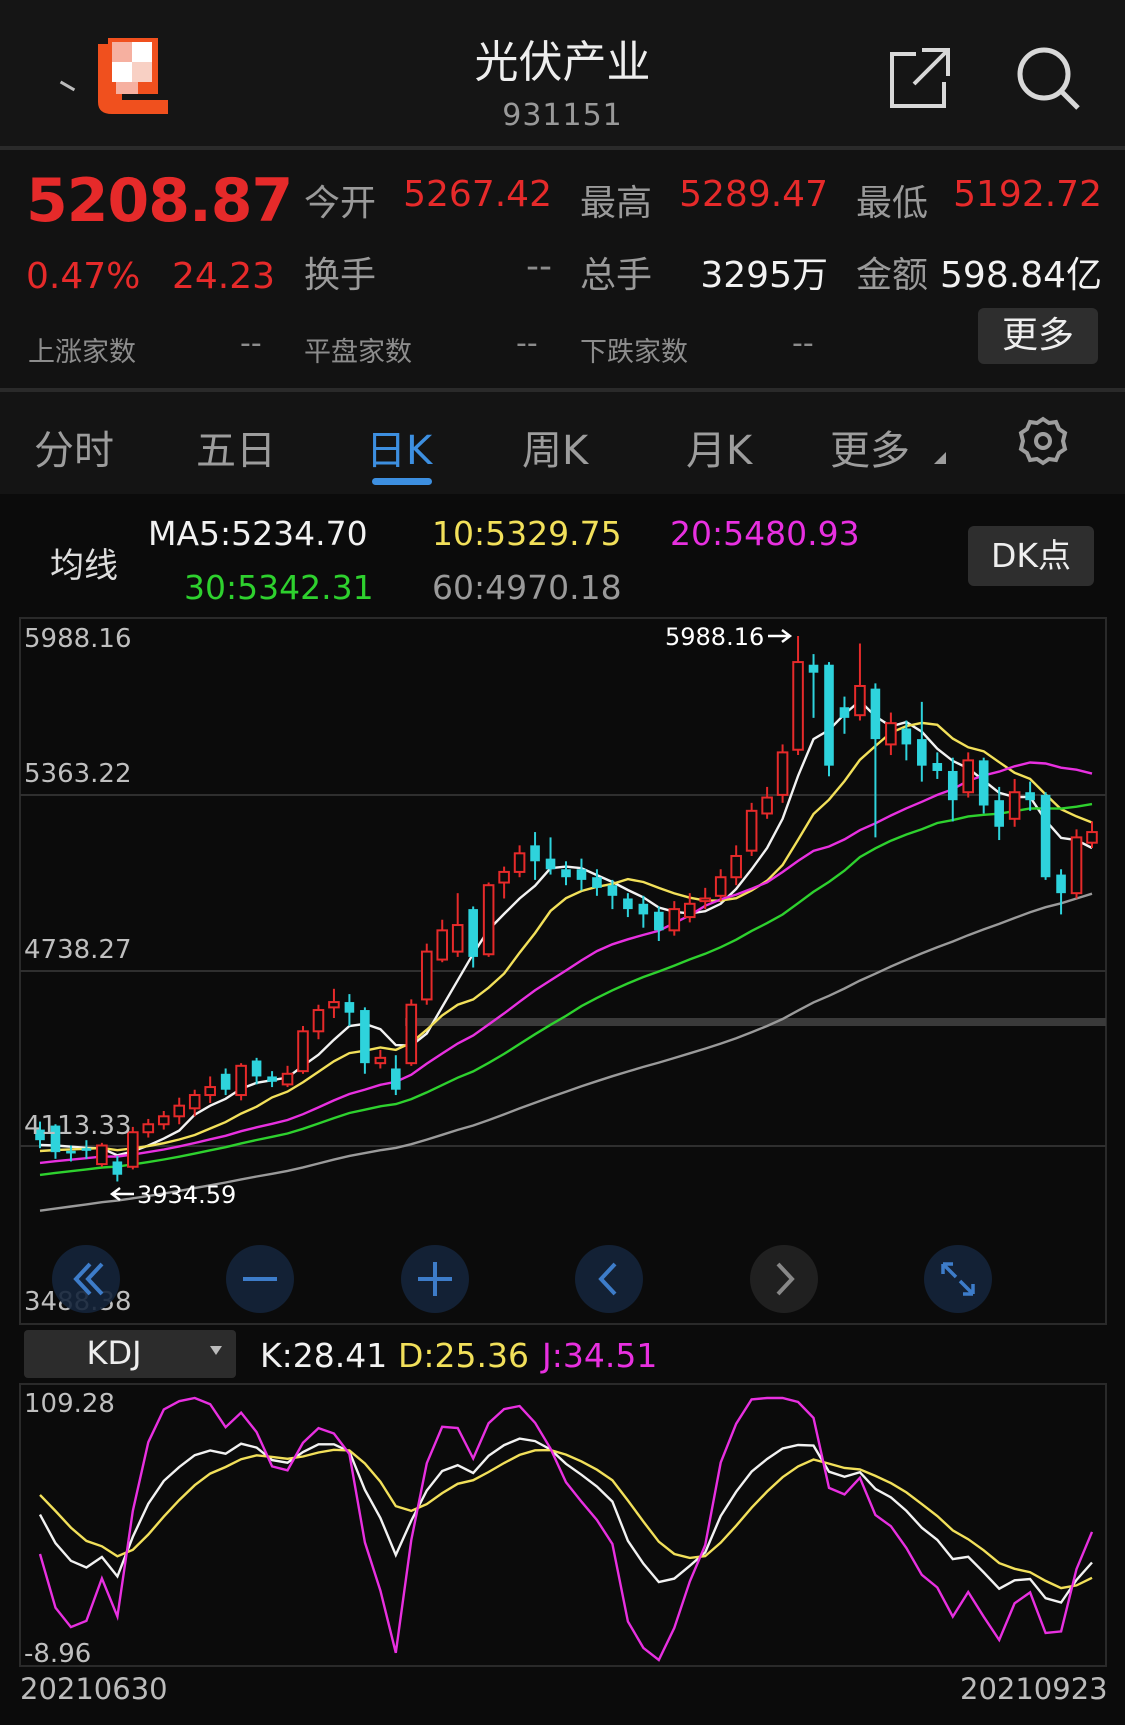 Image resolution: width=1125 pixels, height=1725 pixels. I want to click on share-icon, so click(920, 78).